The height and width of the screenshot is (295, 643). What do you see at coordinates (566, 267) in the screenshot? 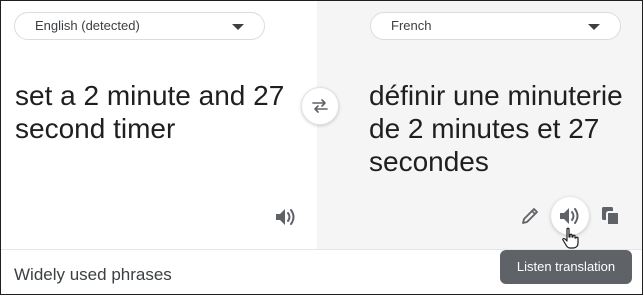
I see `listen-translation-tooltip: Listen translation` at bounding box center [566, 267].